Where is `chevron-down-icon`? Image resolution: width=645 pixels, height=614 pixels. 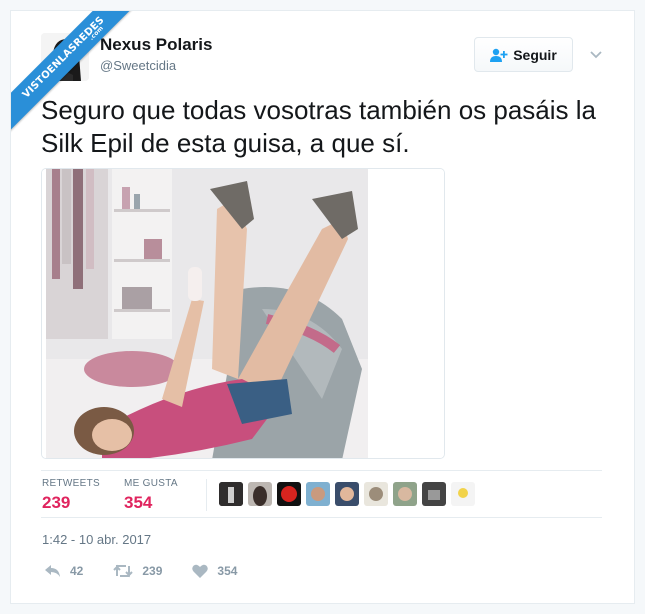 chevron-down-icon is located at coordinates (596, 54).